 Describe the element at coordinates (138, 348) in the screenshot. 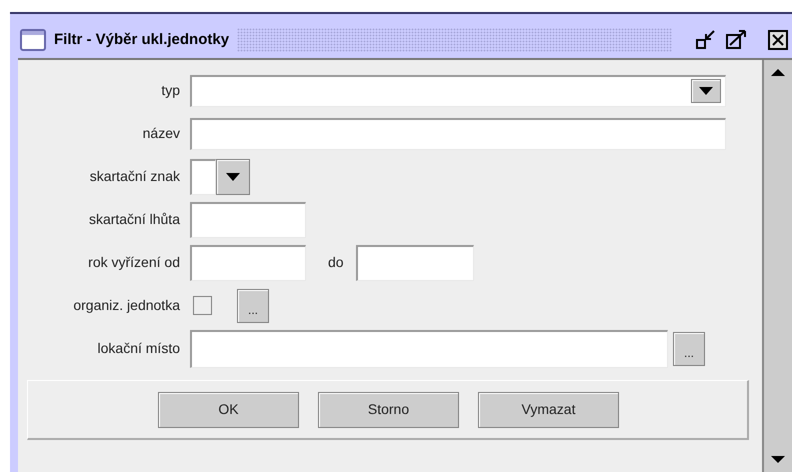

I see `field-label: lokační místo` at that location.